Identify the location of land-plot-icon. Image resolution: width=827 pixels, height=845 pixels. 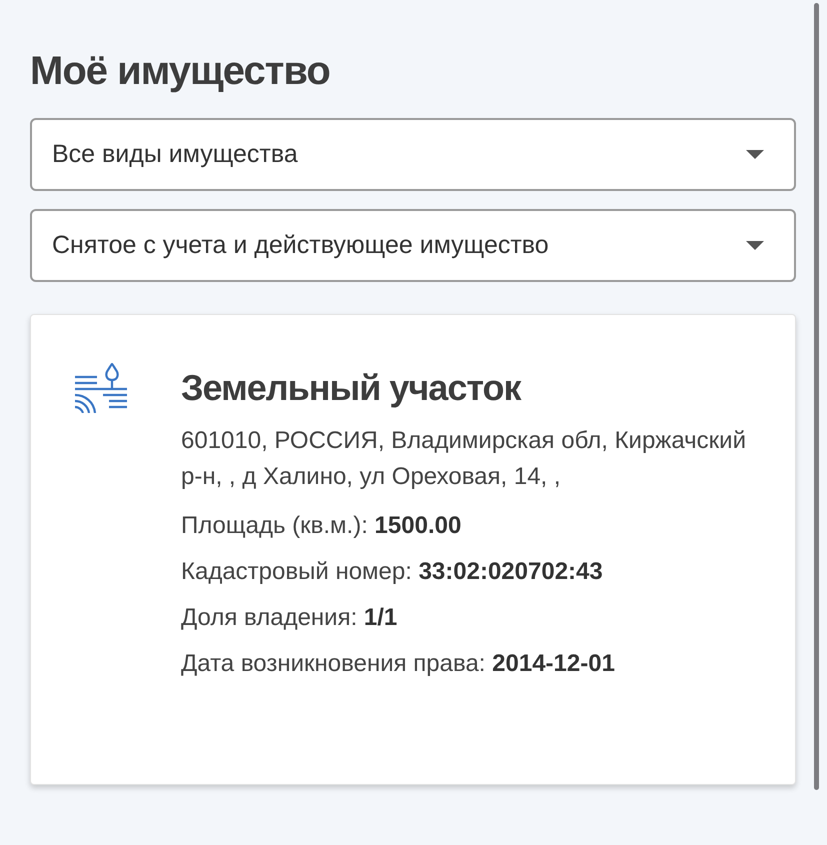
(101, 388).